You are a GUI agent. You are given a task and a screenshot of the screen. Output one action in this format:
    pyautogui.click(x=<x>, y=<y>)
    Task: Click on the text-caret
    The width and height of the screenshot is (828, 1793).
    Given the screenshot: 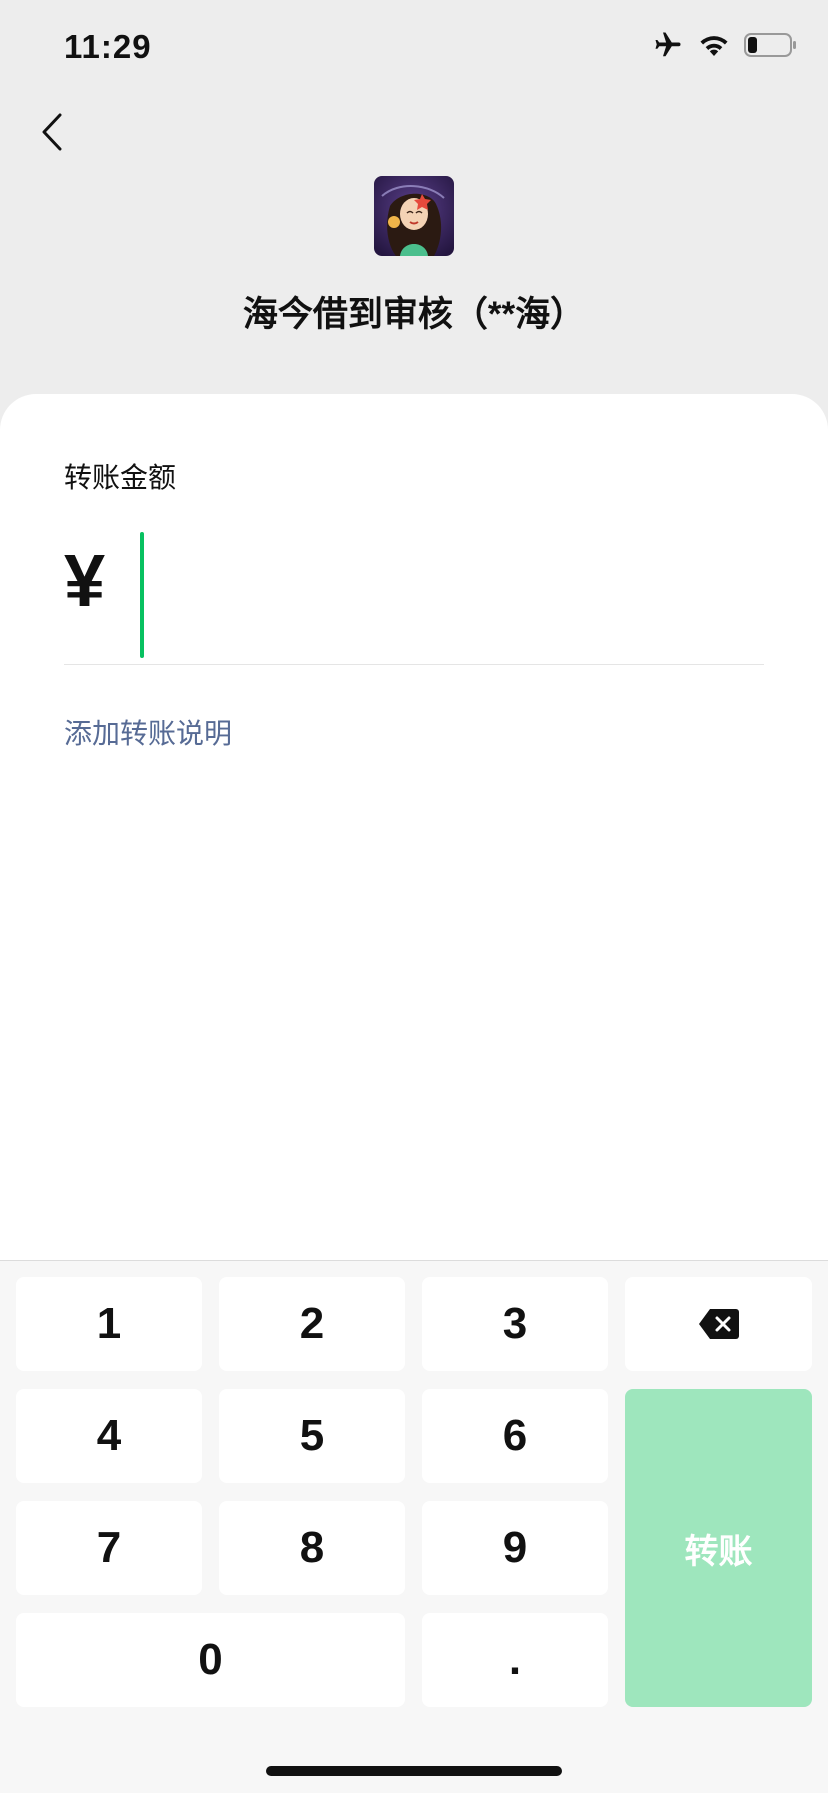 What is the action you would take?
    pyautogui.click(x=142, y=595)
    